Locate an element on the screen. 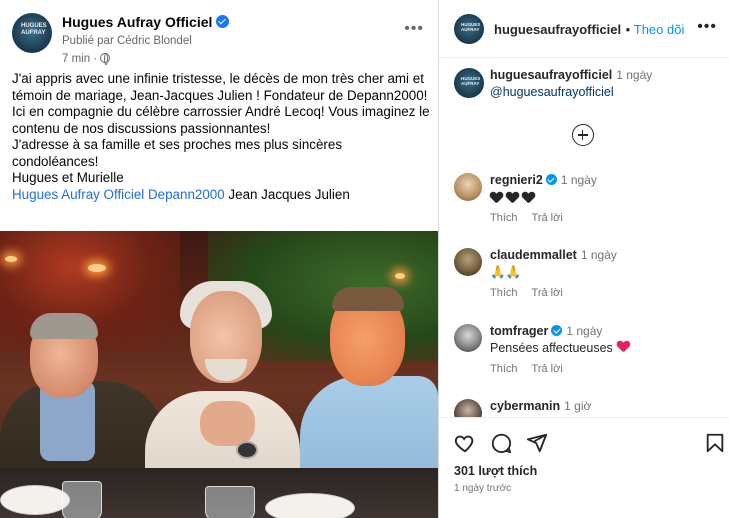 Image resolution: width=729 pixels, height=518 pixels. comment-username: claudemmallet is located at coordinates (533, 255).